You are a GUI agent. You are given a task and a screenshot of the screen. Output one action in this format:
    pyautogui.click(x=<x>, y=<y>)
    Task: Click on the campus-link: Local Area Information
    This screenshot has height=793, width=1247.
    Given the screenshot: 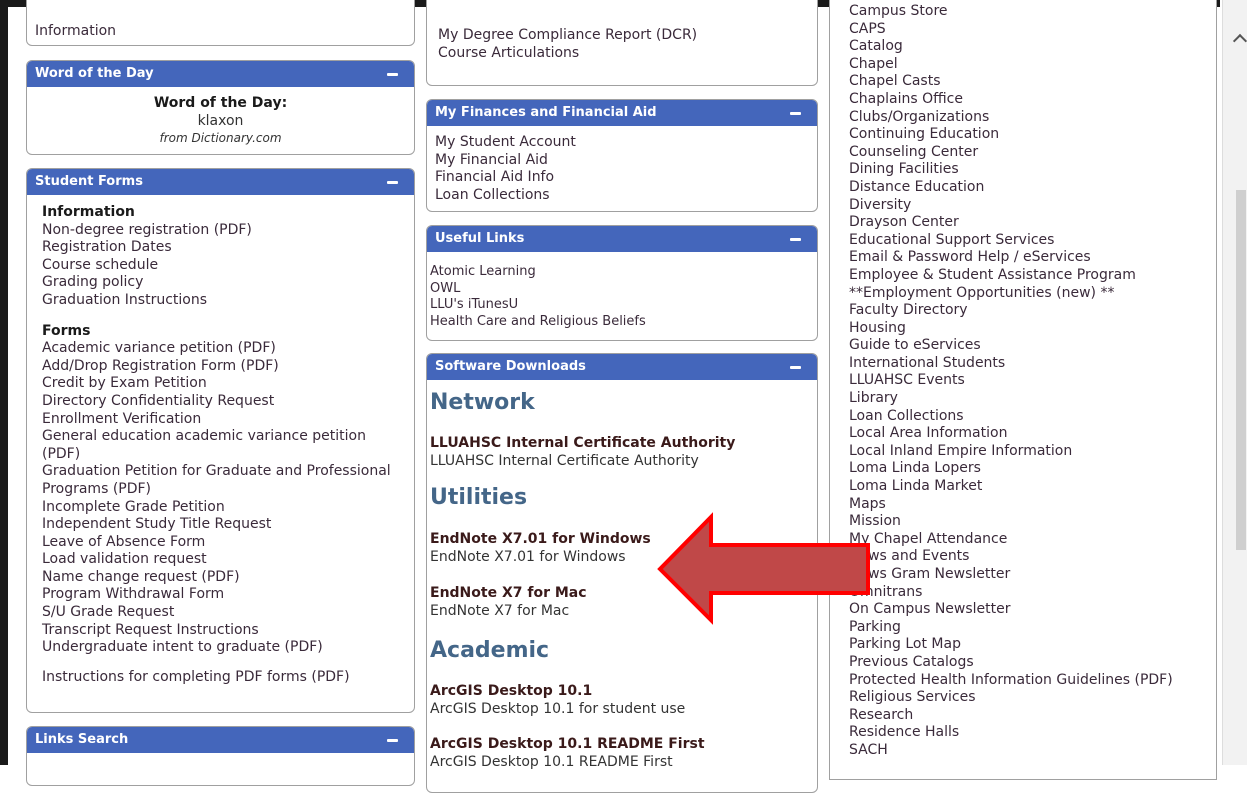 What is the action you would take?
    pyautogui.click(x=1011, y=434)
    